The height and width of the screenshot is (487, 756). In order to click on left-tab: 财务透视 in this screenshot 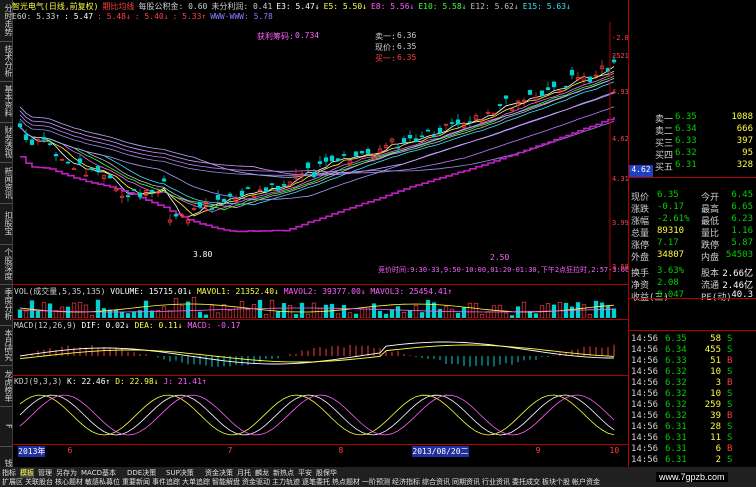, I will do `click(6, 142)`.